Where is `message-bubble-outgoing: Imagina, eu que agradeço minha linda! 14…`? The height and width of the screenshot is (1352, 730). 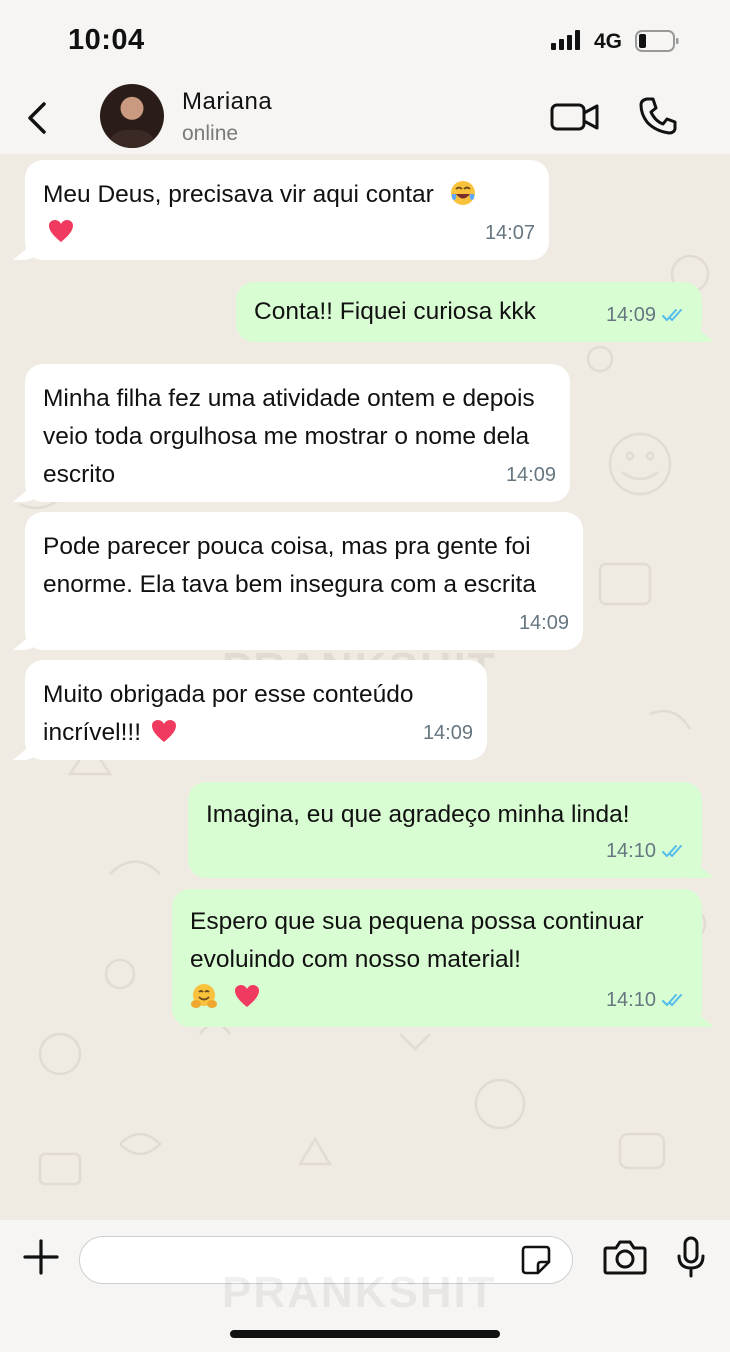 message-bubble-outgoing: Imagina, eu que agradeço minha linda! 14… is located at coordinates (445, 830).